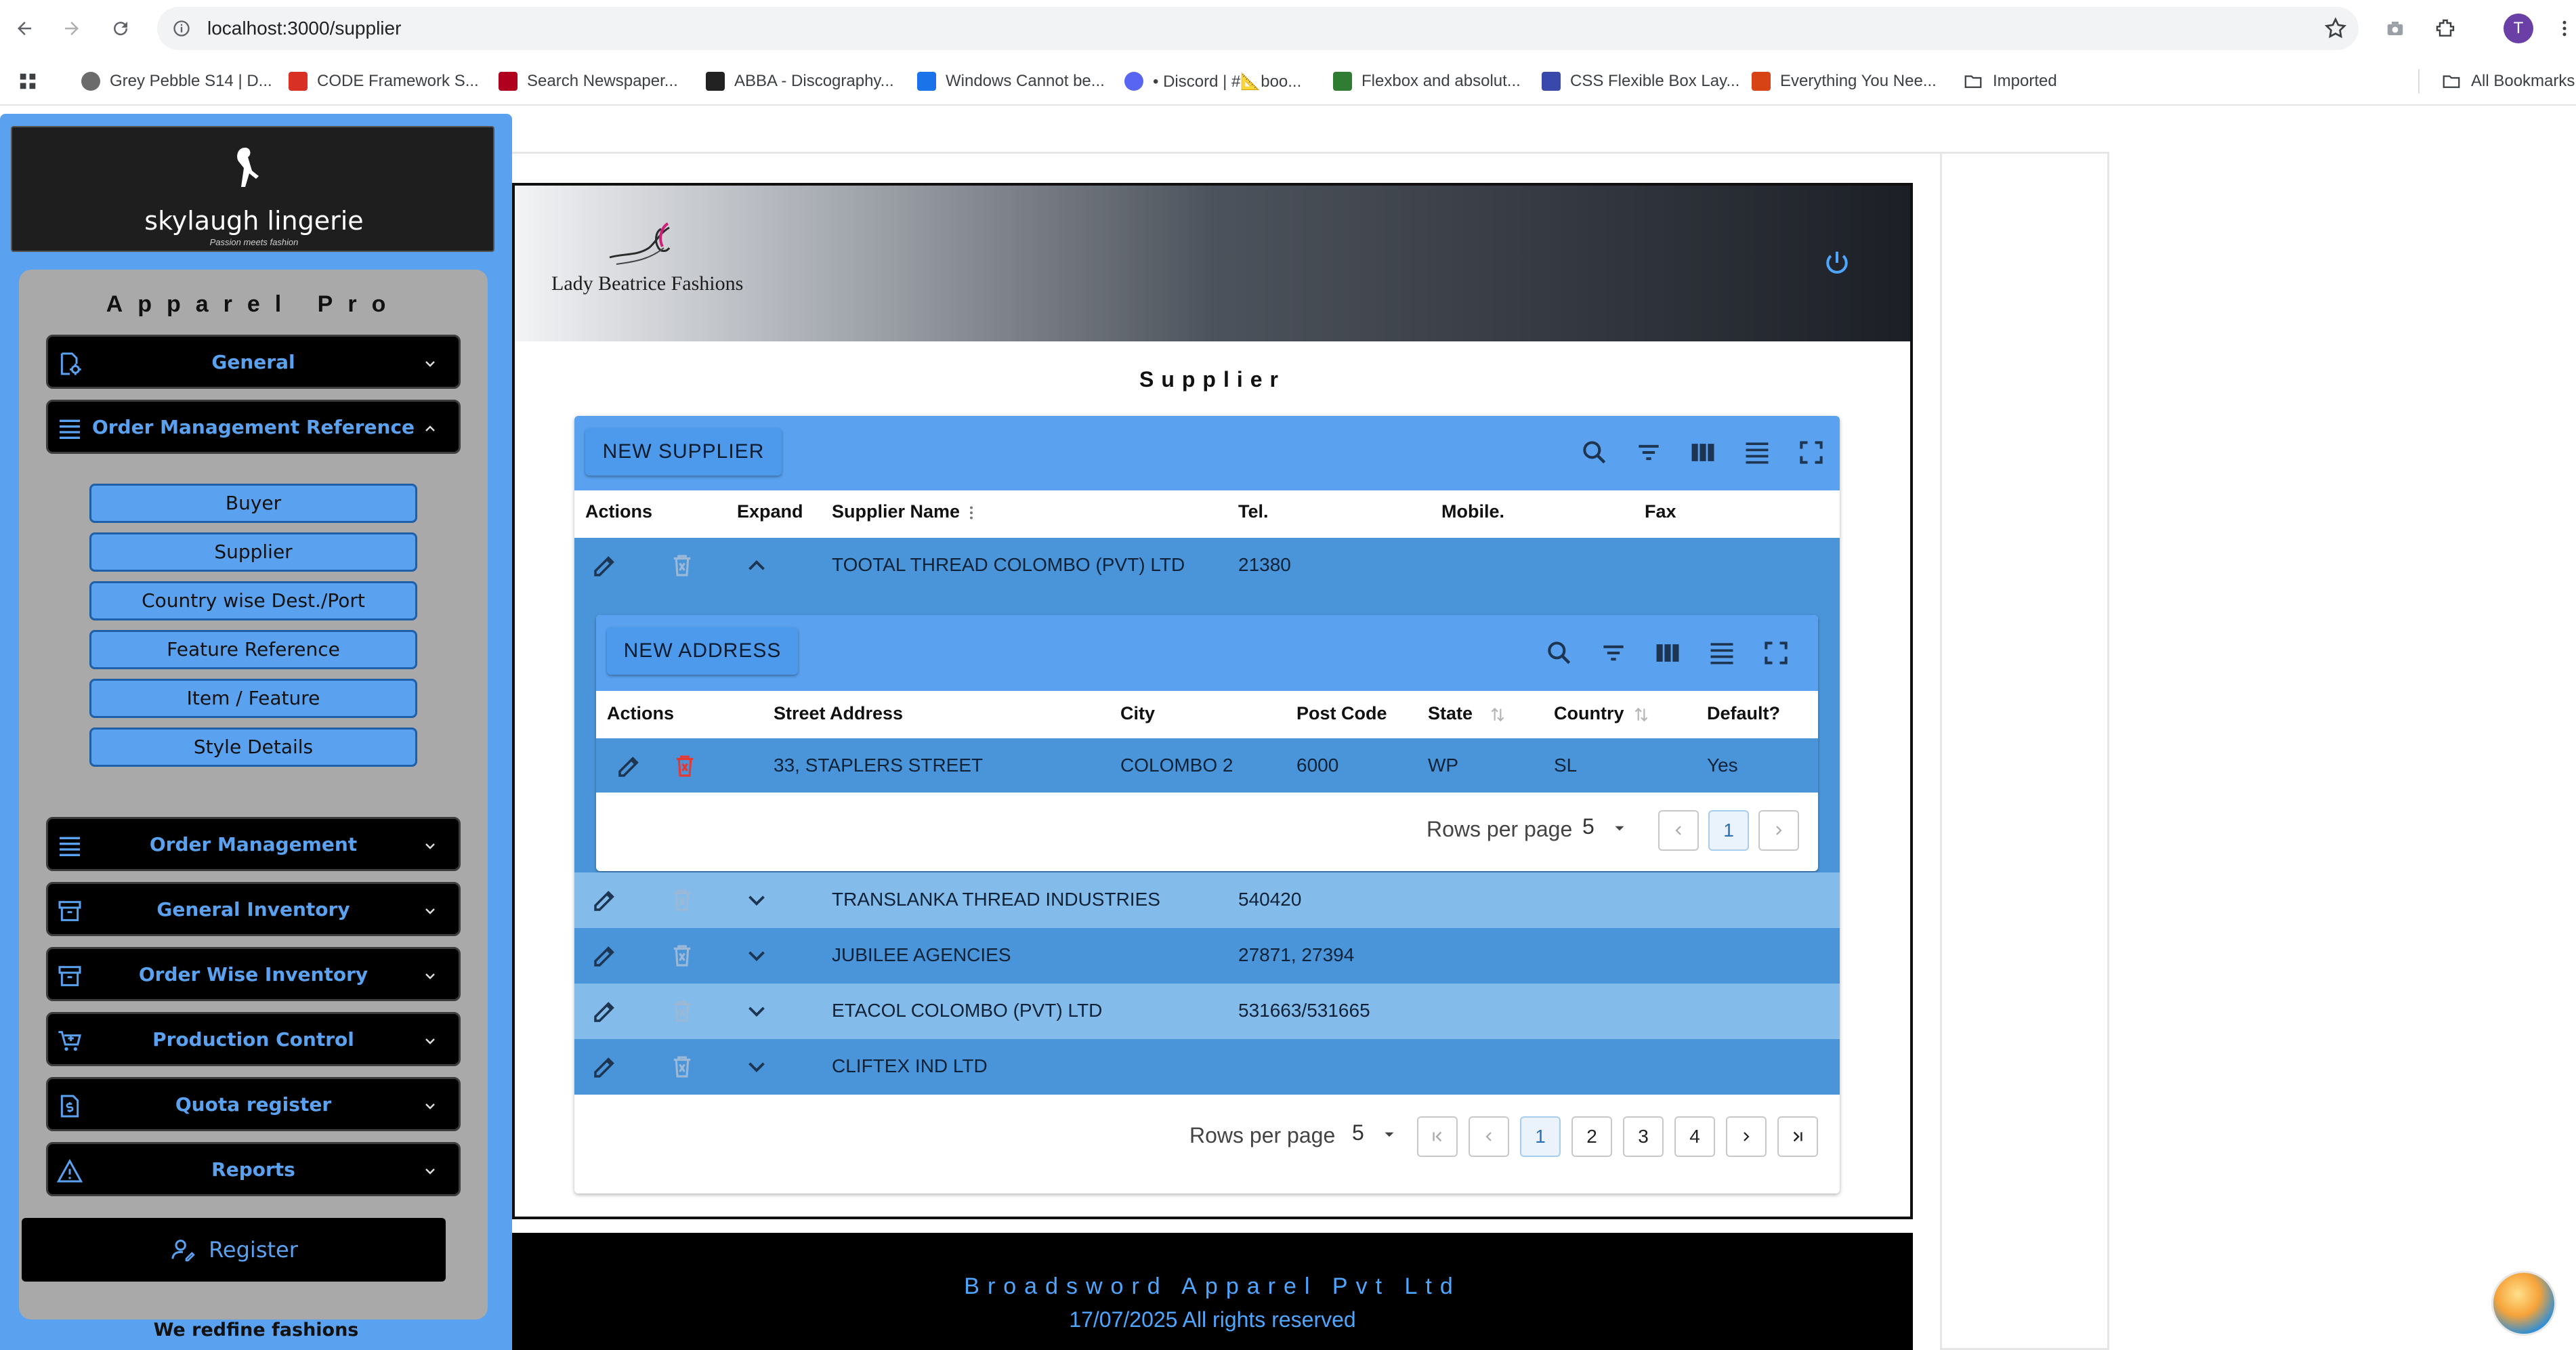 This screenshot has width=2576, height=1350. I want to click on column-header-mobile: Mobile., so click(1473, 511).